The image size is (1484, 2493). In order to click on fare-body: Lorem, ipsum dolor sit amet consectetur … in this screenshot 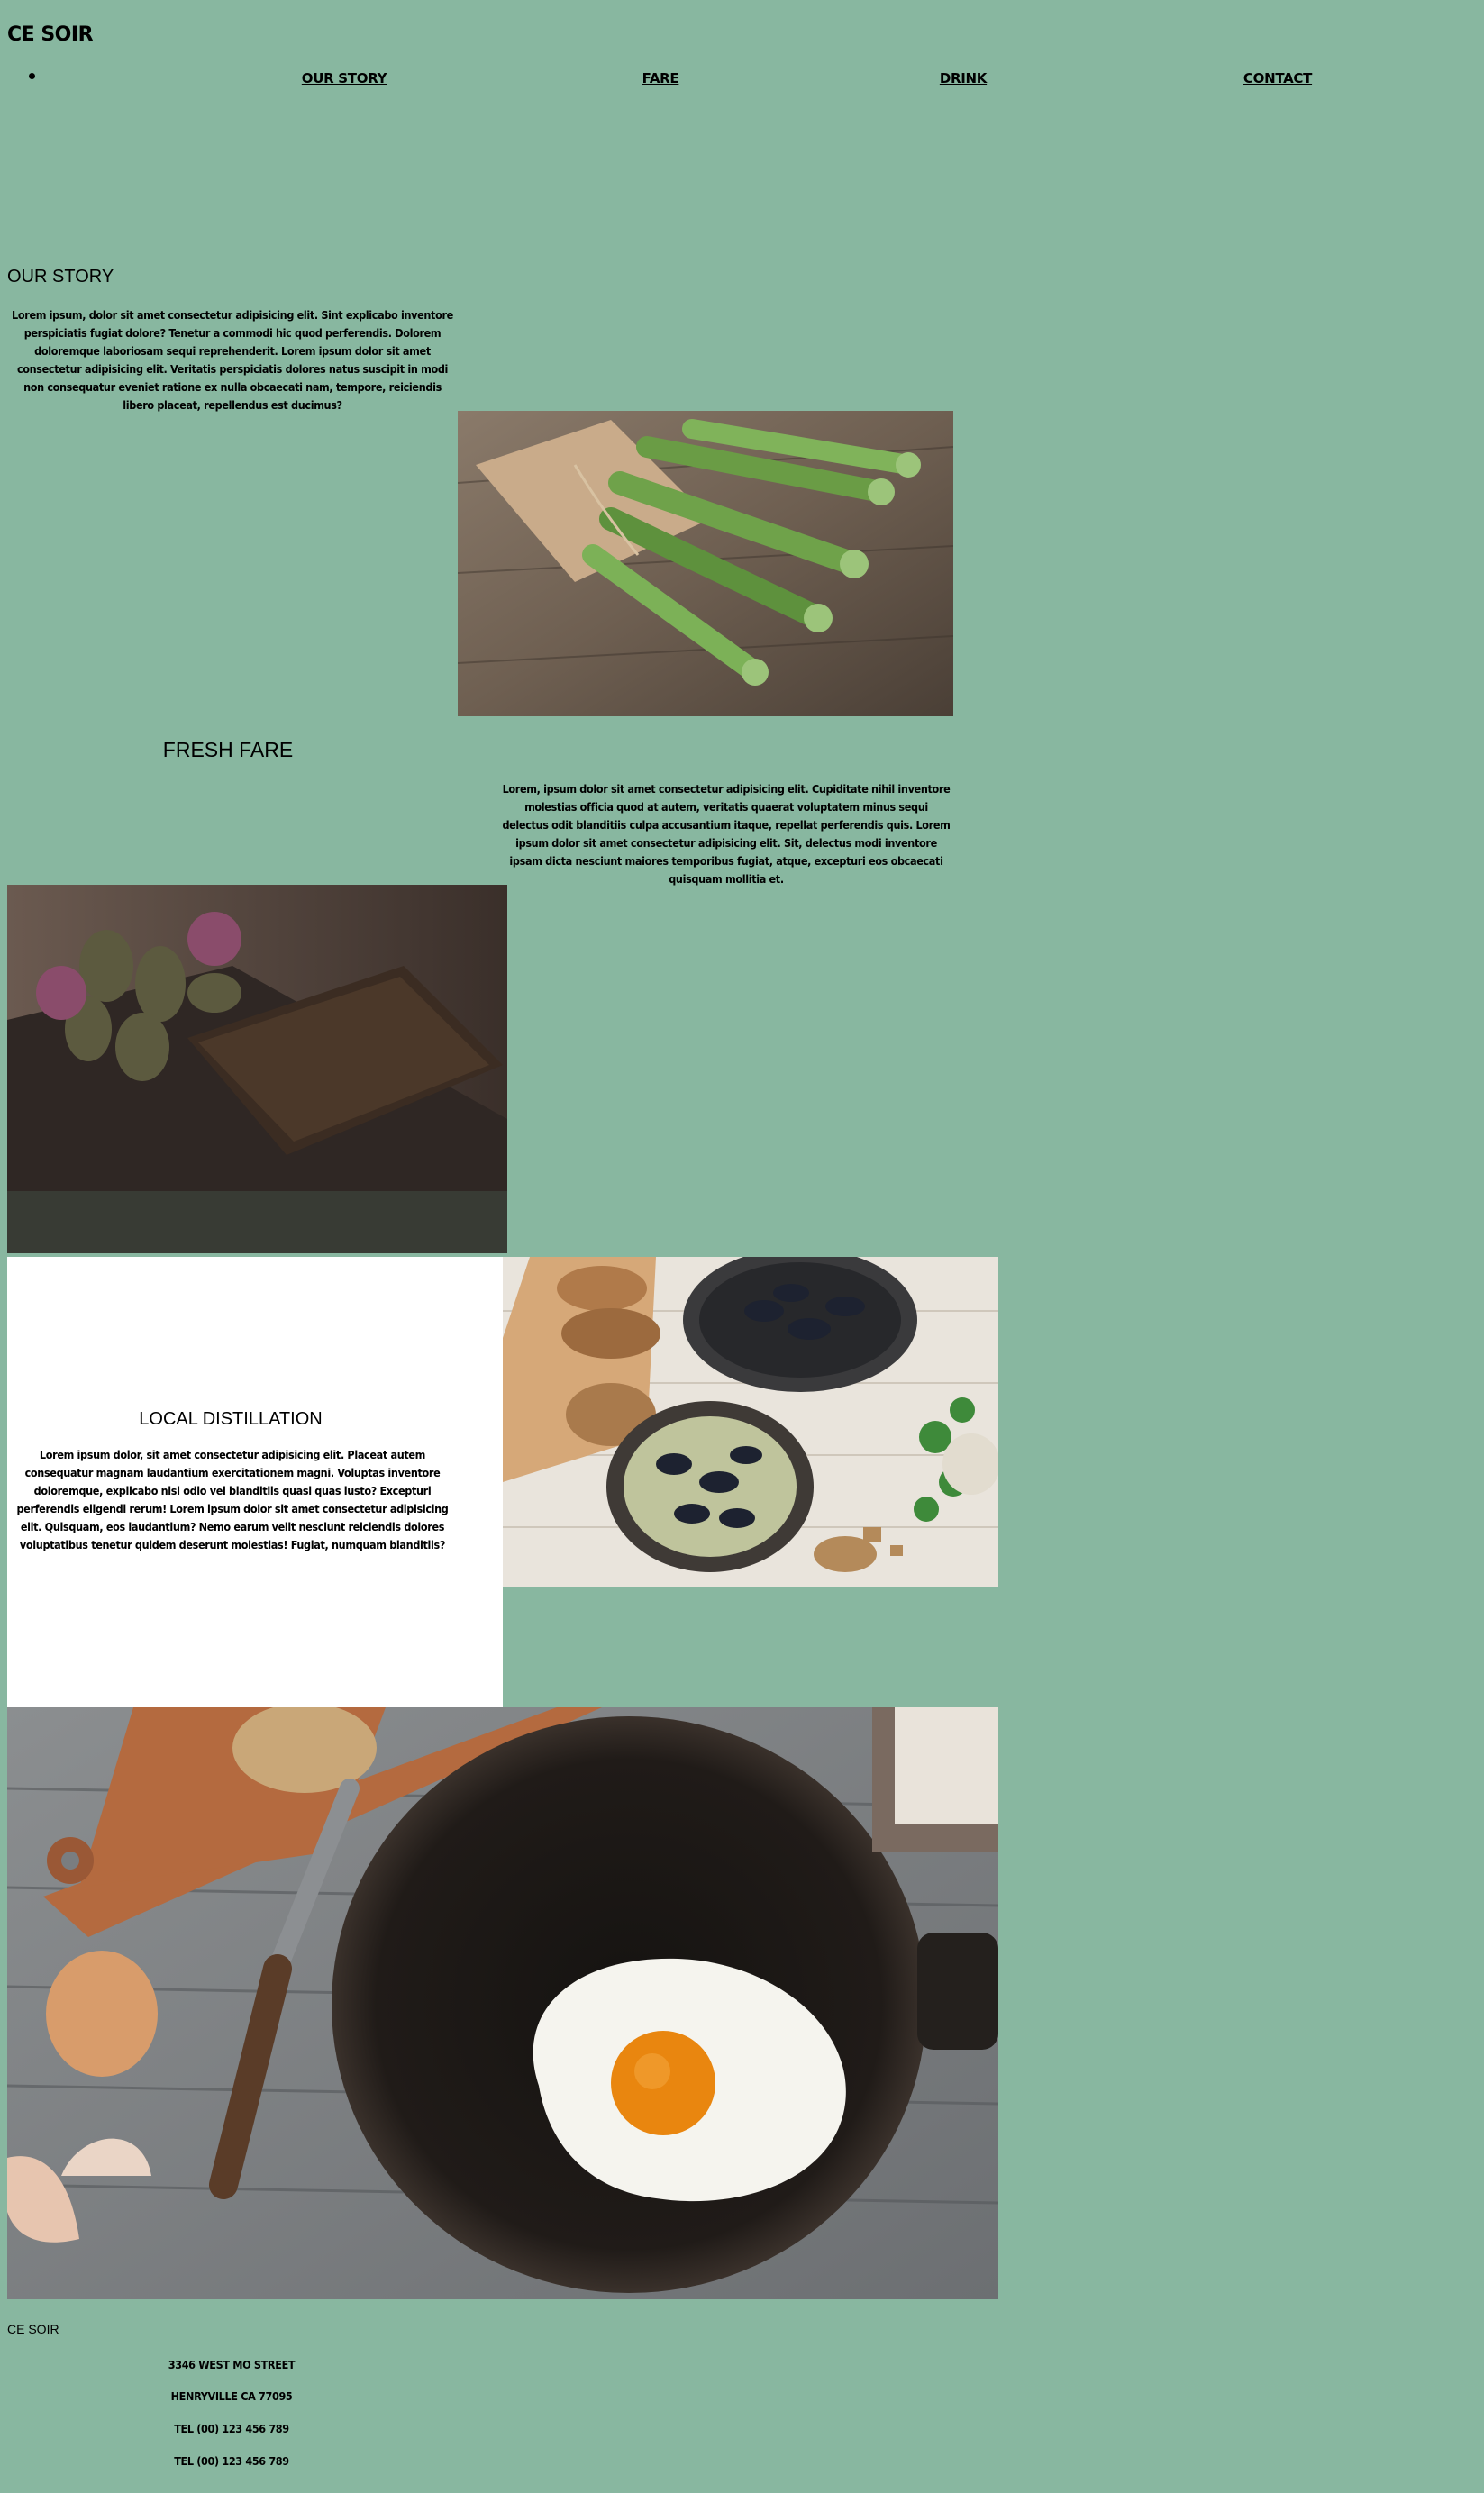, I will do `click(726, 834)`.